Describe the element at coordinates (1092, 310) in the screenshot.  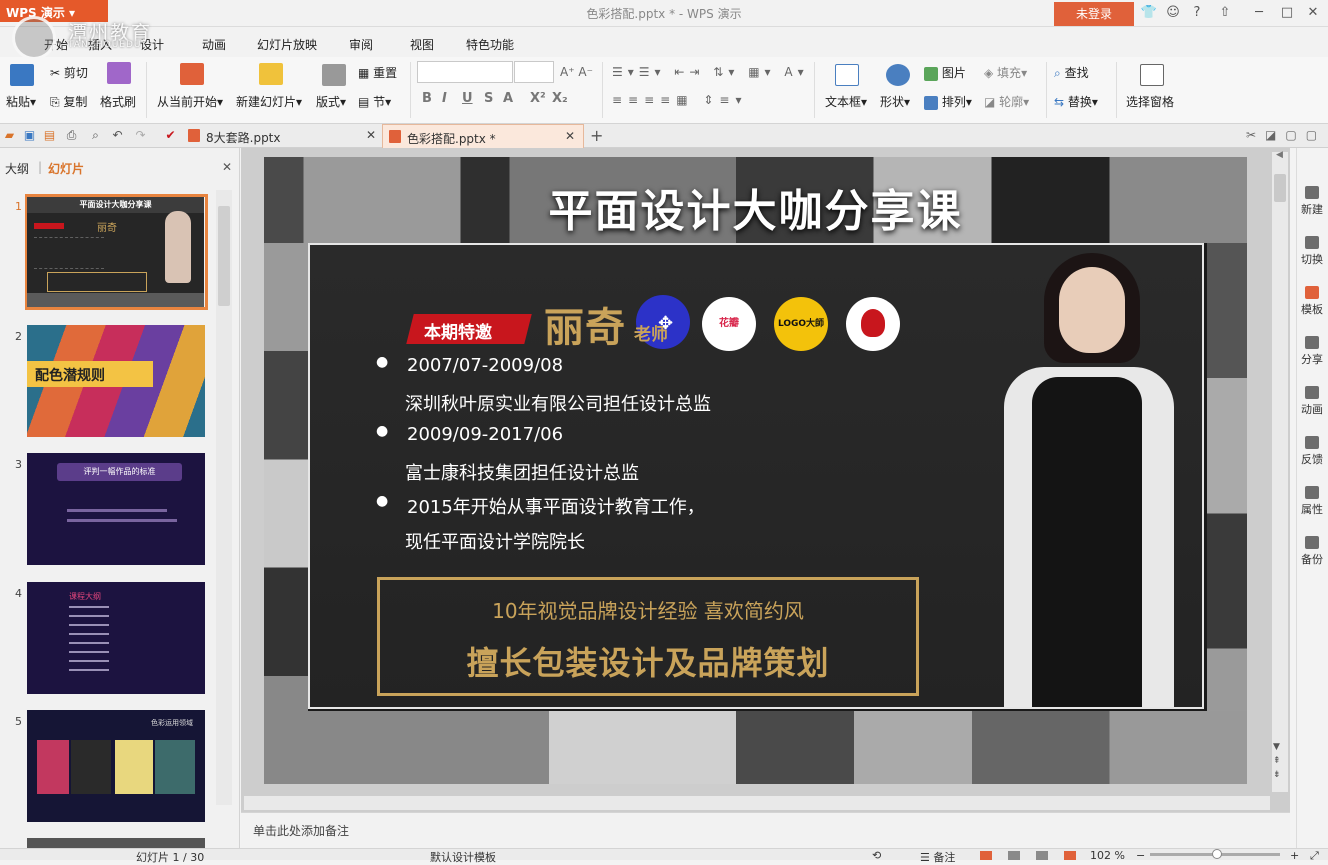
I see `portrait-face` at that location.